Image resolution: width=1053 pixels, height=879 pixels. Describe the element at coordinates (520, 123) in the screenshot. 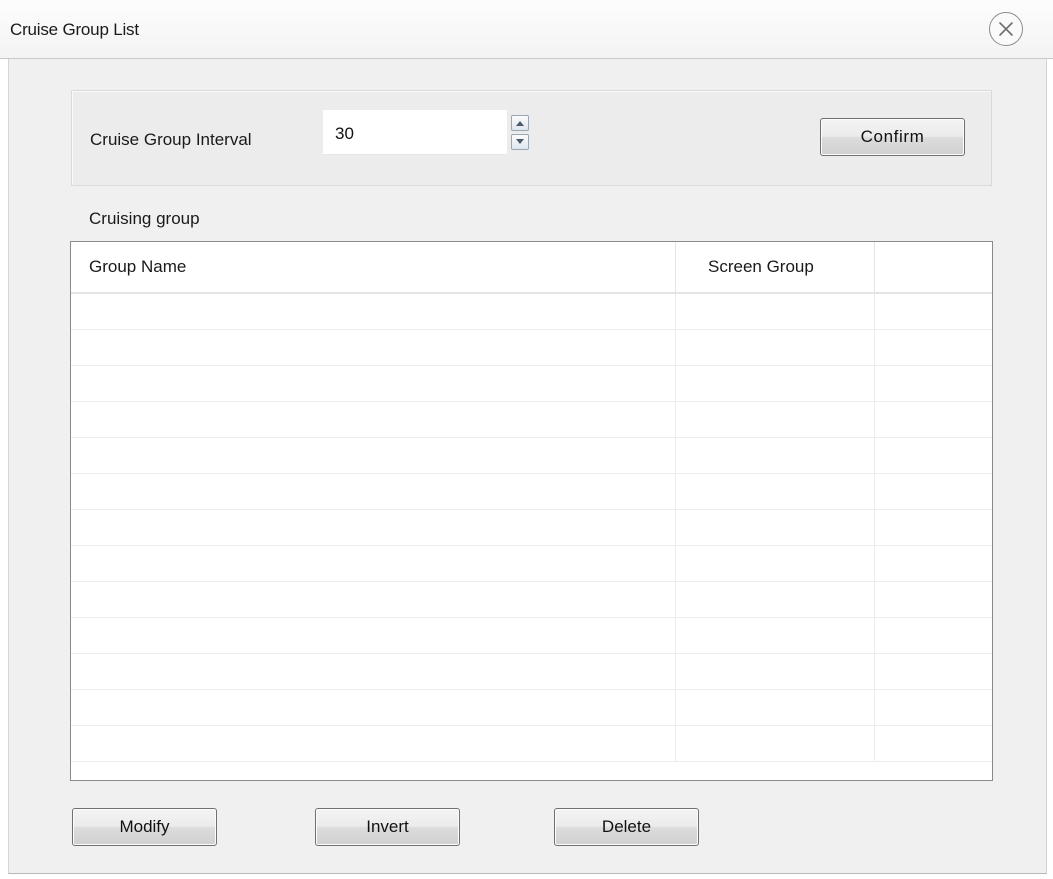

I see `spin-up-icon` at that location.